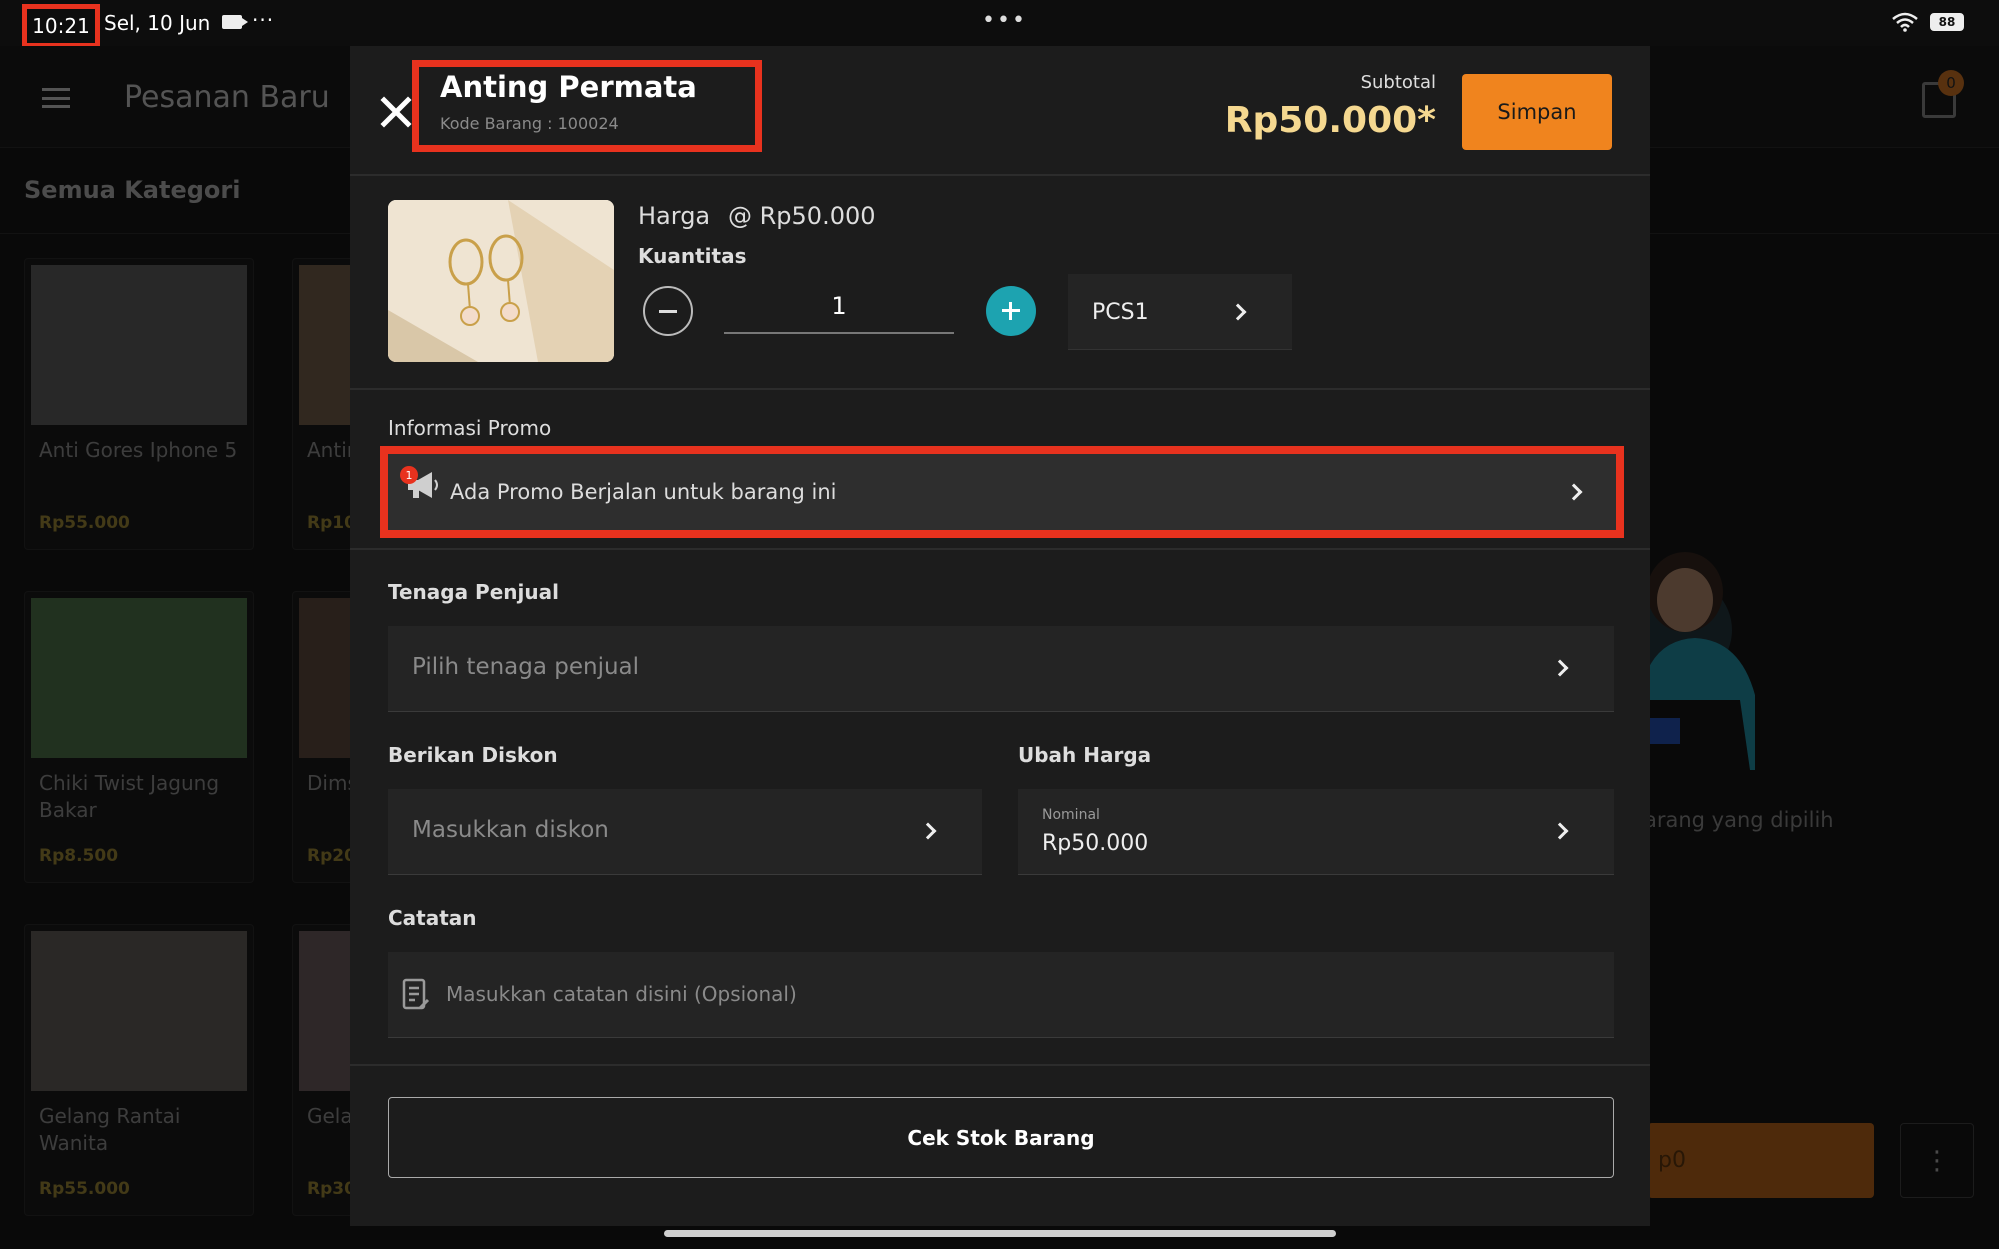 This screenshot has width=1999, height=1249. I want to click on change-price-label: Ubah Harga, so click(1085, 755).